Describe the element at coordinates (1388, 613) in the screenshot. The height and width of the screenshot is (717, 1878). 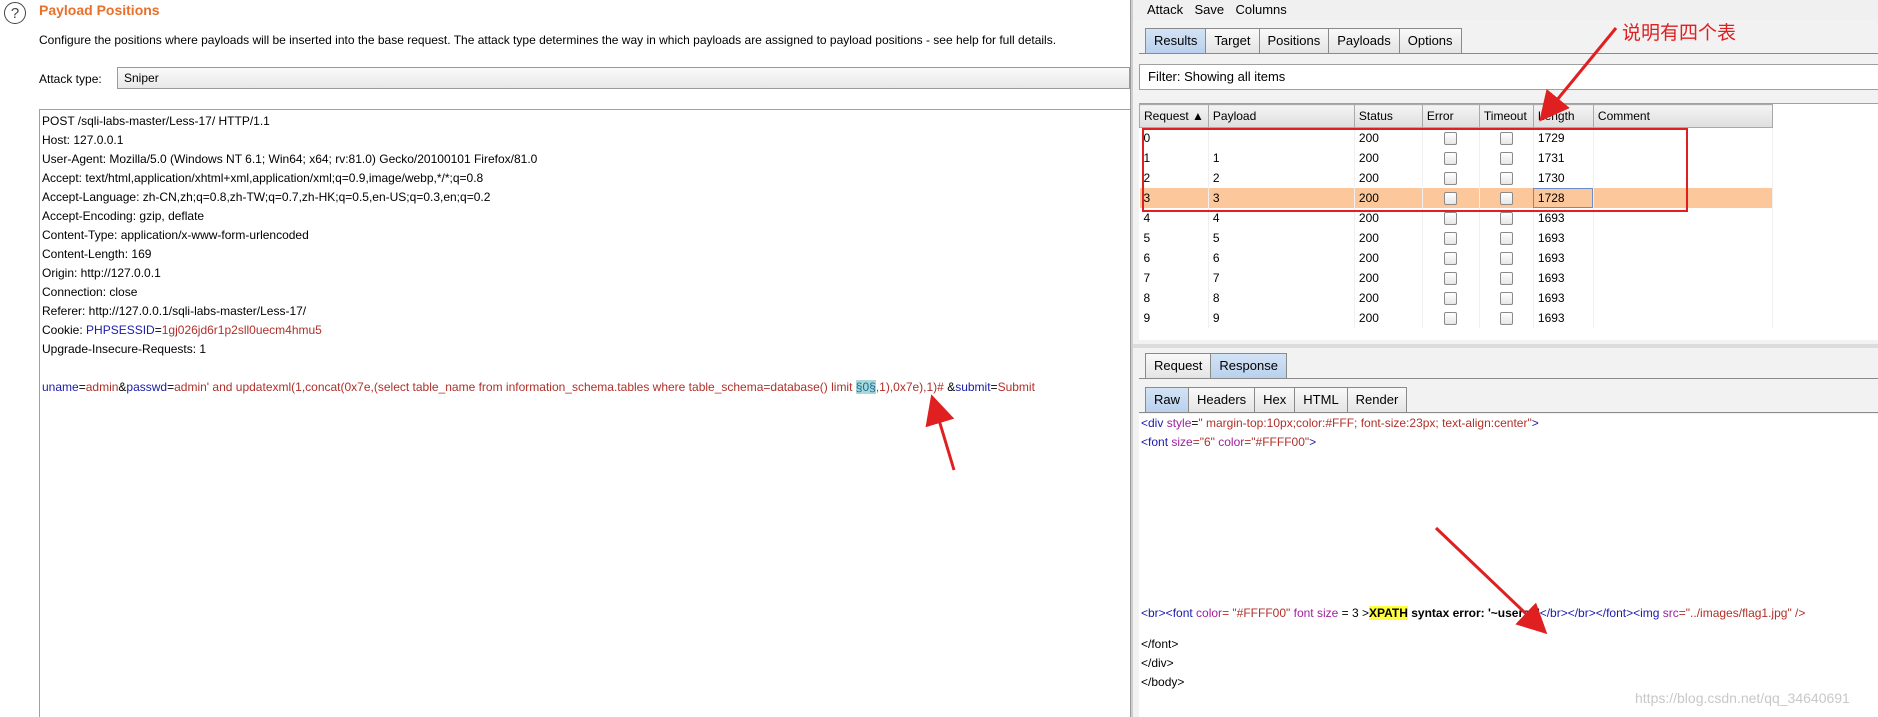
I see `xpath-highlight: XPATH` at that location.